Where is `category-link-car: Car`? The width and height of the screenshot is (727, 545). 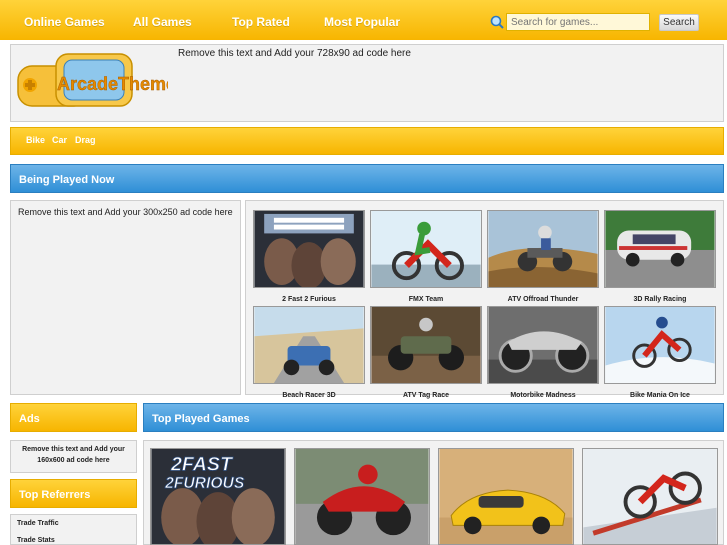
category-link-car: Car is located at coordinates (59, 140).